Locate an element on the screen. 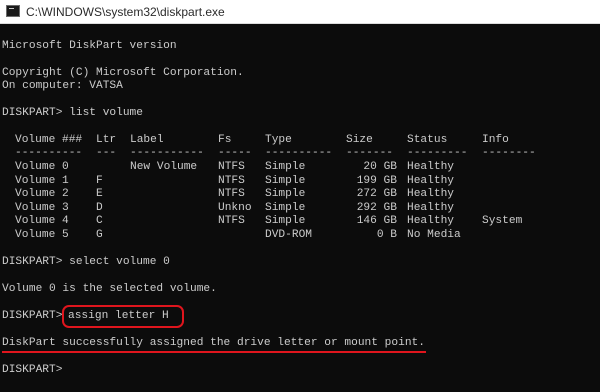 This screenshot has width=600, height=392. table-cell-filesystem: Fs is located at coordinates (225, 140).